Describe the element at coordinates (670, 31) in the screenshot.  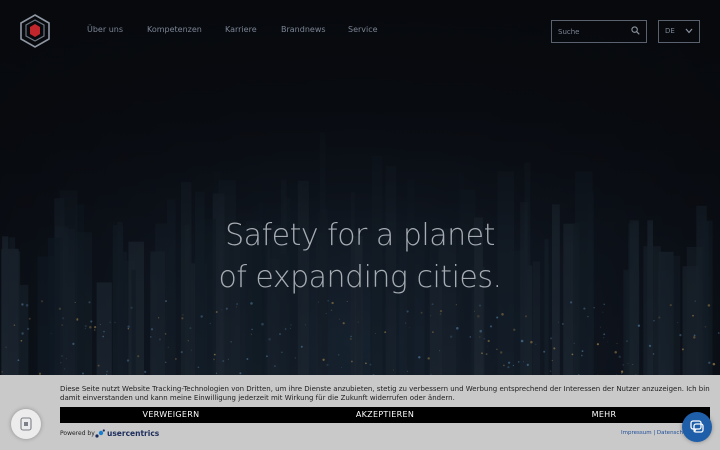
I see `language-value: DE` at that location.